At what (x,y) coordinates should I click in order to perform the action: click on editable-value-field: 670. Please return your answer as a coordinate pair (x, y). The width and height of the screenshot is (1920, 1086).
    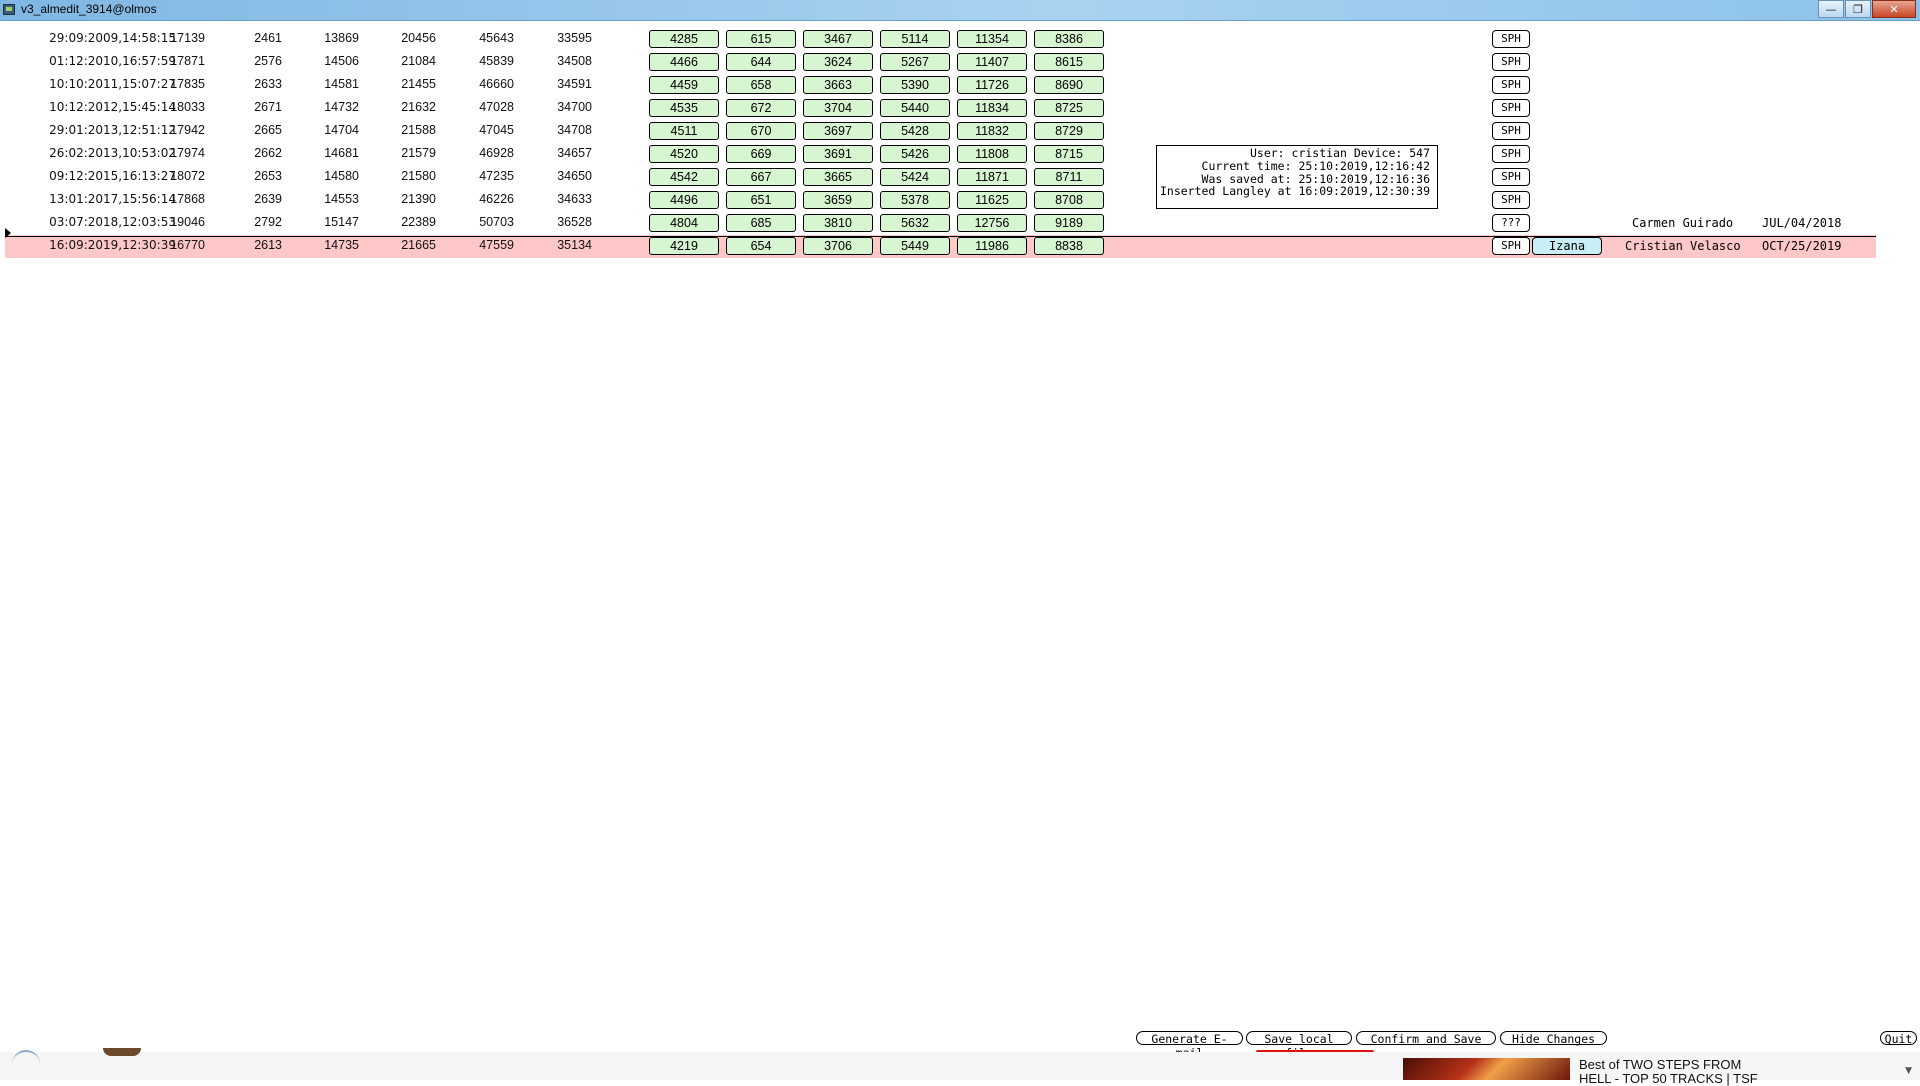
    Looking at the image, I should click on (761, 131).